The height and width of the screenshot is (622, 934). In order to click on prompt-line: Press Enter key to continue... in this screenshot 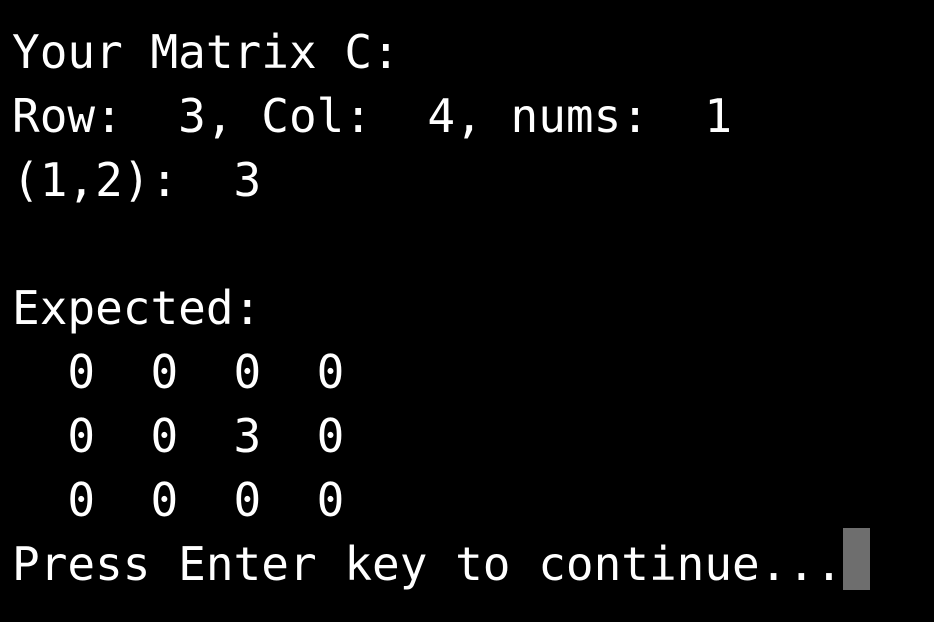, I will do `click(467, 562)`.